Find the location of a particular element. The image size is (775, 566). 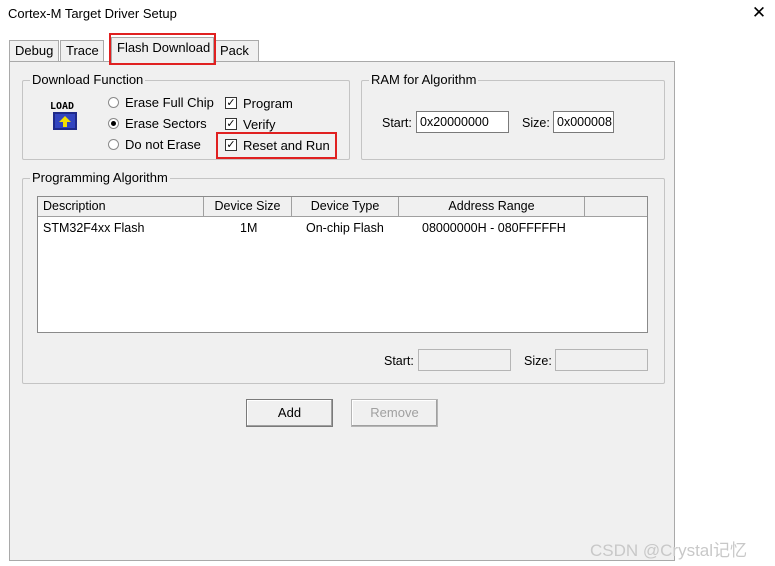

do-not-erase-radio: Do not Erase is located at coordinates (154, 144).